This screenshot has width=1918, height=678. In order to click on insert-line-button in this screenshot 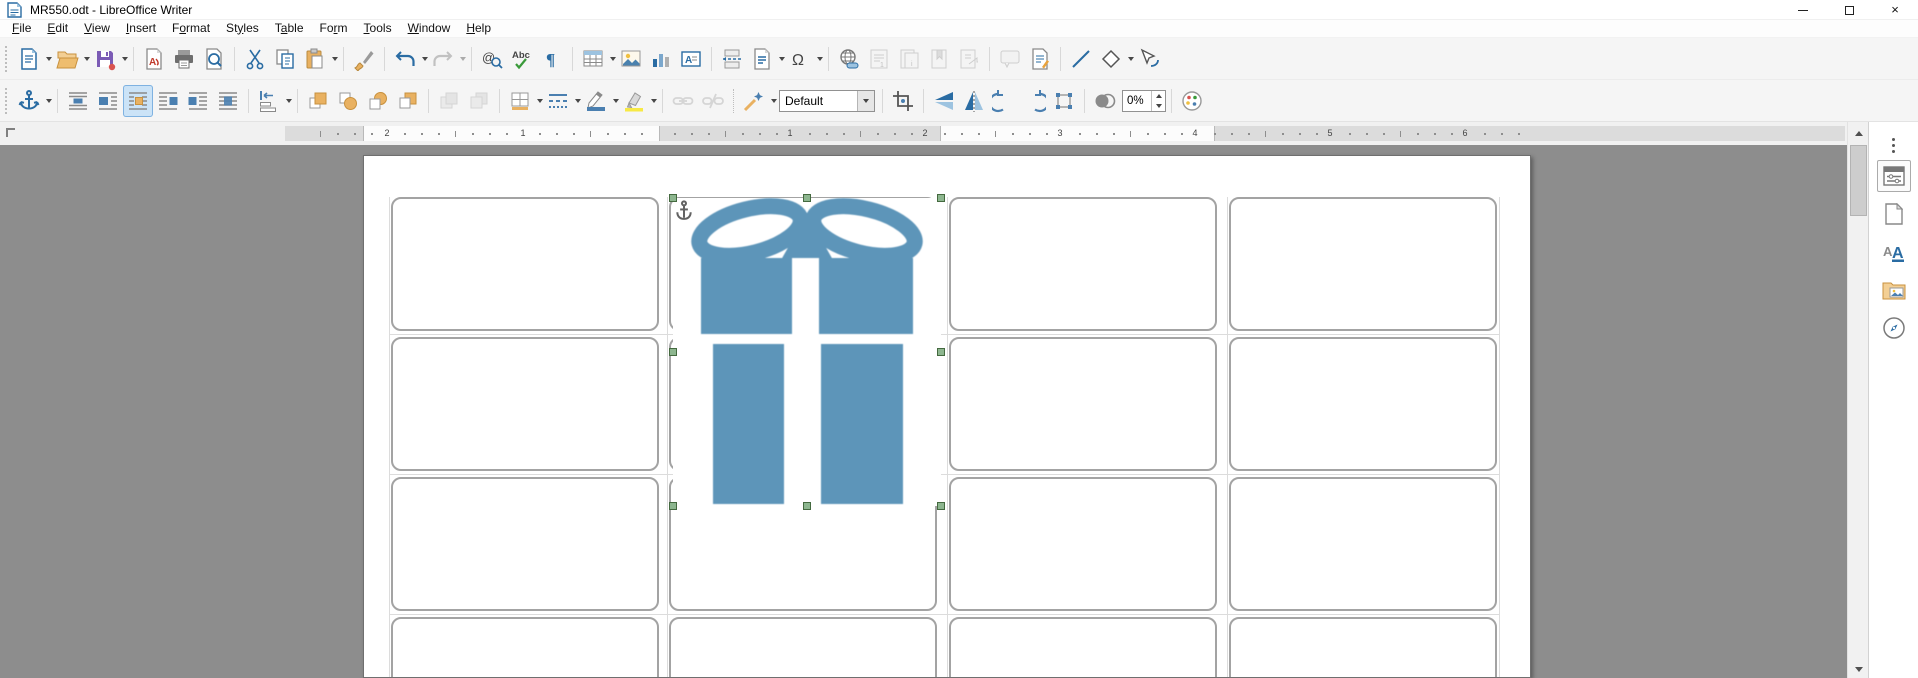, I will do `click(1081, 59)`.